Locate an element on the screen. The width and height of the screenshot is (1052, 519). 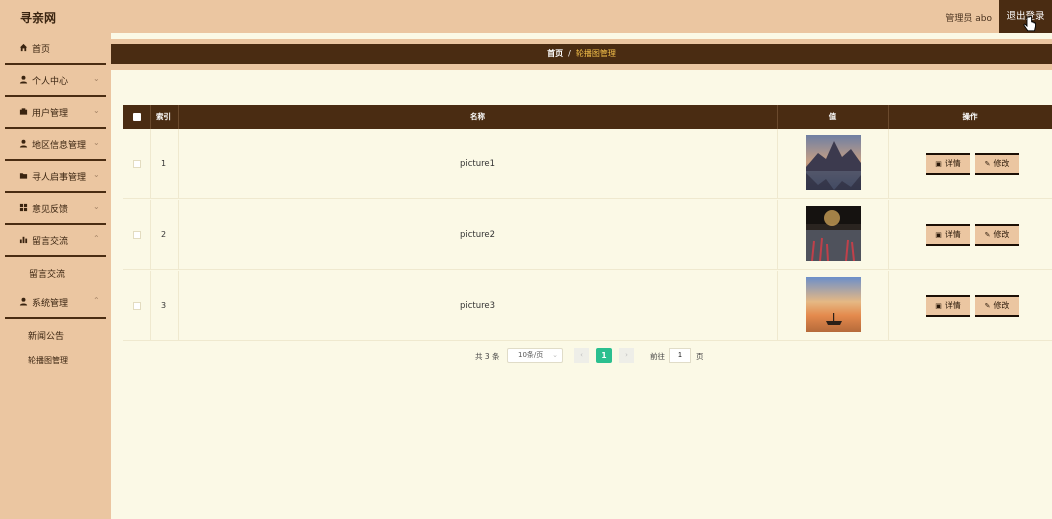
row-name: picture3 is located at coordinates (477, 306).